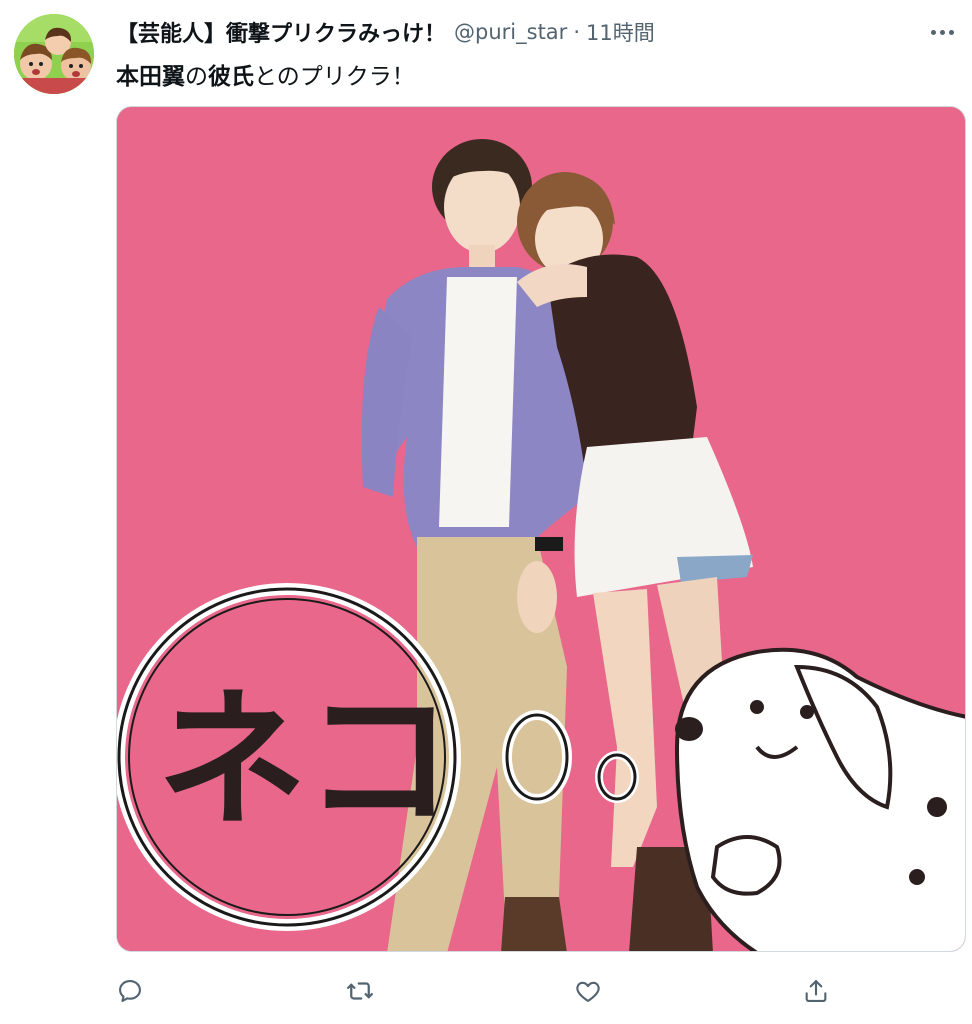  I want to click on share-icon, so click(816, 991).